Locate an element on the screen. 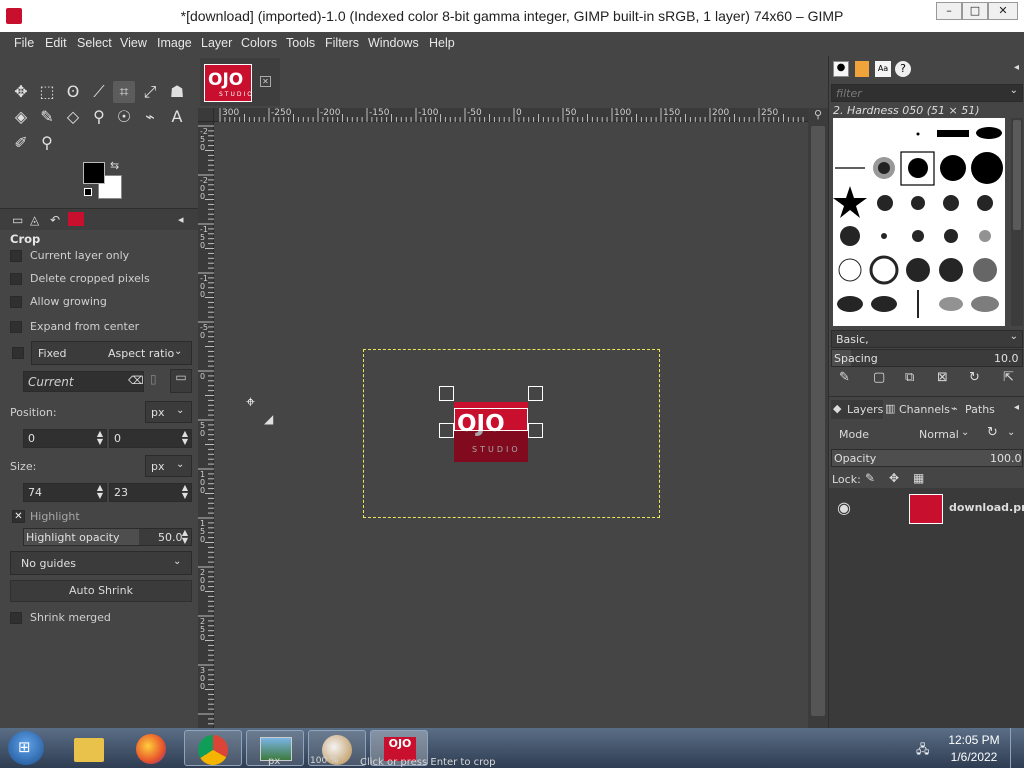 The width and height of the screenshot is (1024, 768). horizontal-ruler: 300-250-200-150-100-50050100150200250300 is located at coordinates (520, 115).